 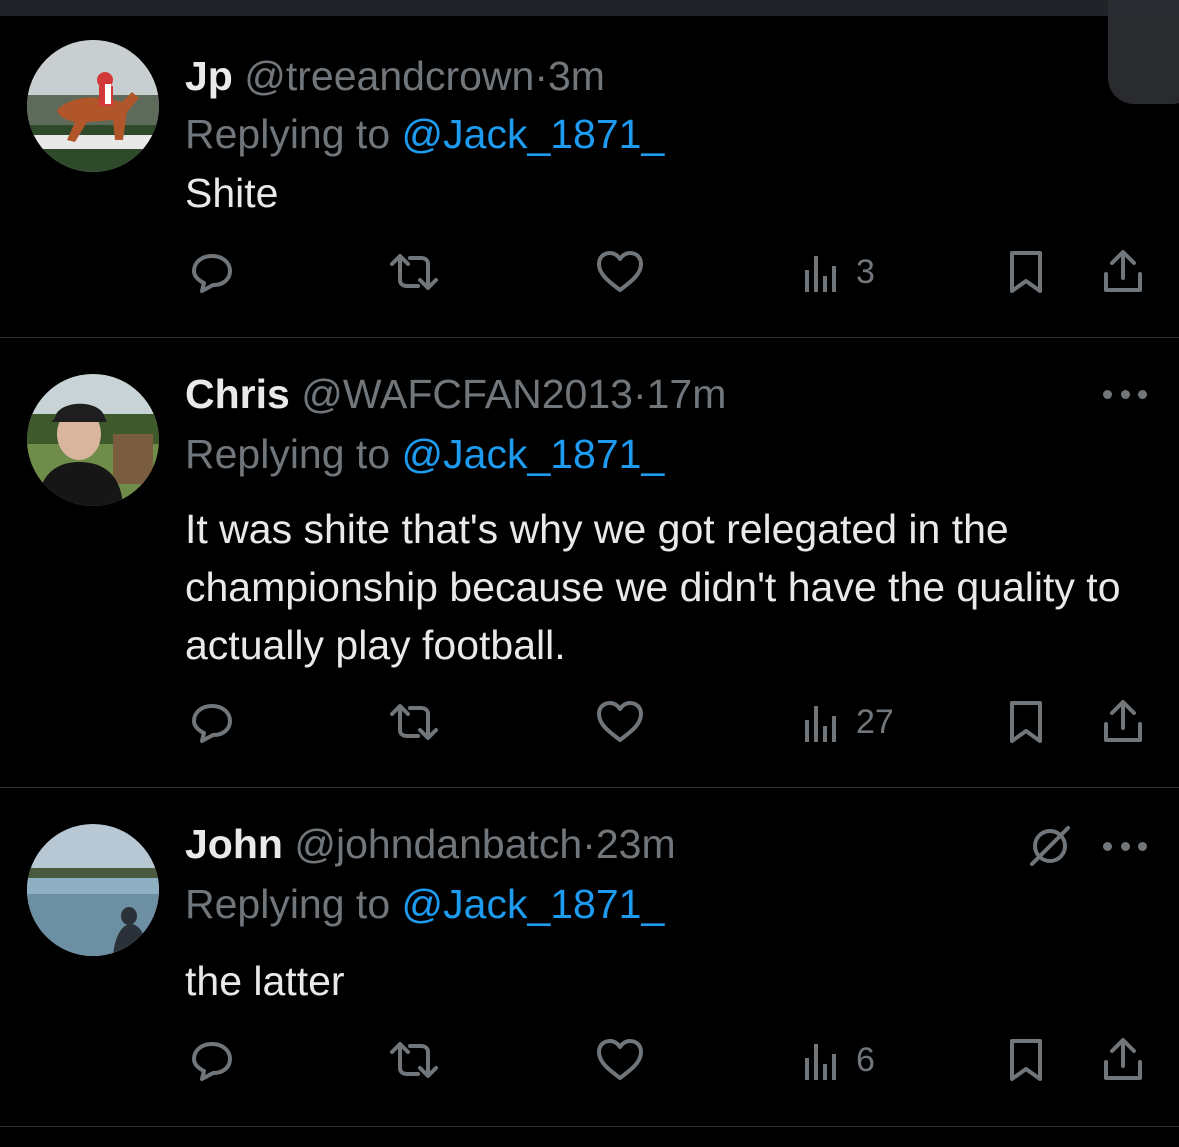 What do you see at coordinates (589, 722) in the screenshot?
I see `action-bar: 27` at bounding box center [589, 722].